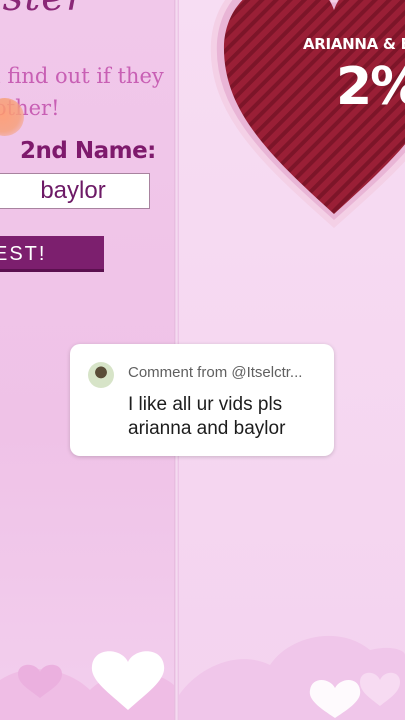  I want to click on bottom-hearts-decoration, so click(202, 677).